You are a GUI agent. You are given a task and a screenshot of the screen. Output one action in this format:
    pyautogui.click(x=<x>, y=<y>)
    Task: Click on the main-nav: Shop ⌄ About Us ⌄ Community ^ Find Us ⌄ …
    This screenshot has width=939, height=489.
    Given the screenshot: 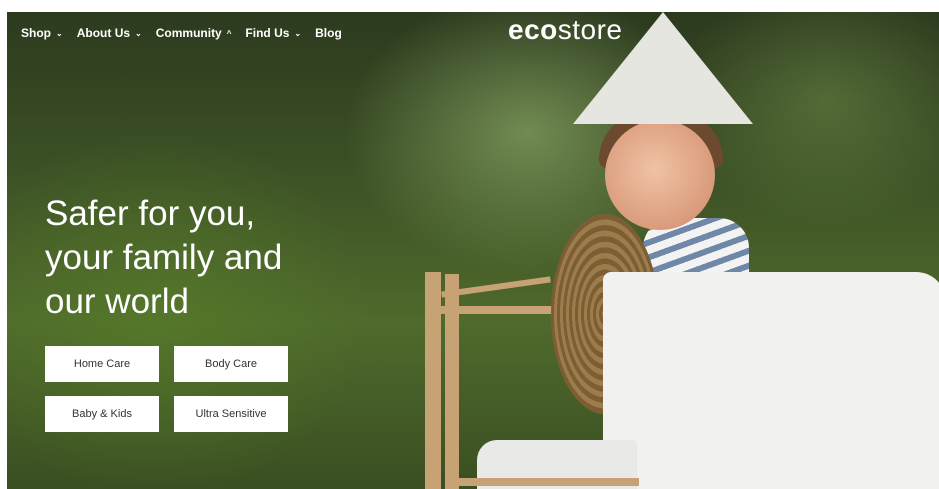 What is the action you would take?
    pyautogui.click(x=188, y=33)
    